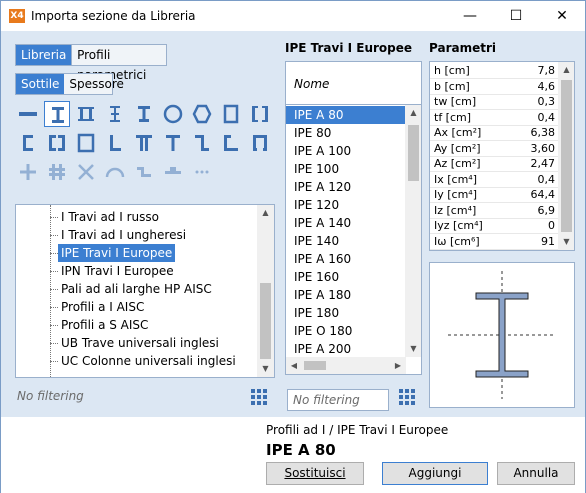 Image resolution: width=586 pixels, height=493 pixels. Describe the element at coordinates (346, 365) in the screenshot. I see `profile-hscrollbar: ◀ ▶` at that location.